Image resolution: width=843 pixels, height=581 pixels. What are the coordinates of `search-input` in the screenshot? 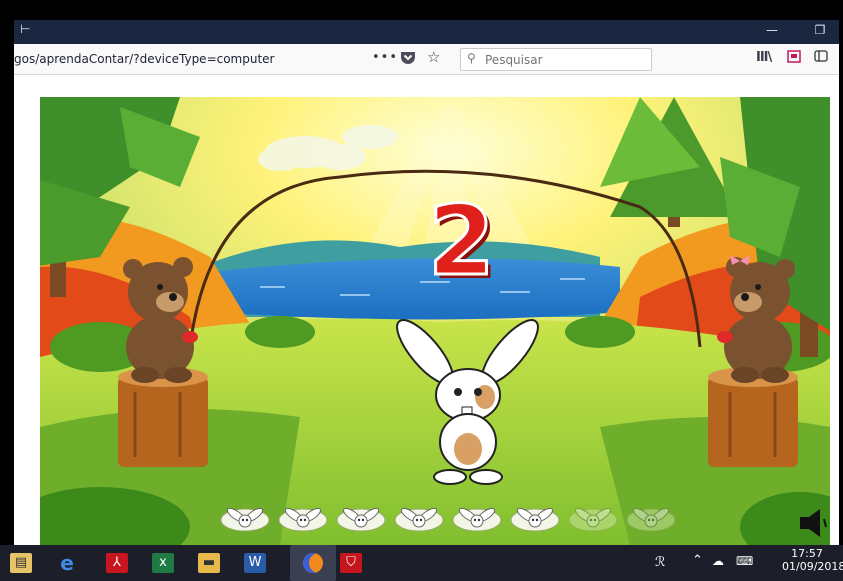 It's located at (565, 60).